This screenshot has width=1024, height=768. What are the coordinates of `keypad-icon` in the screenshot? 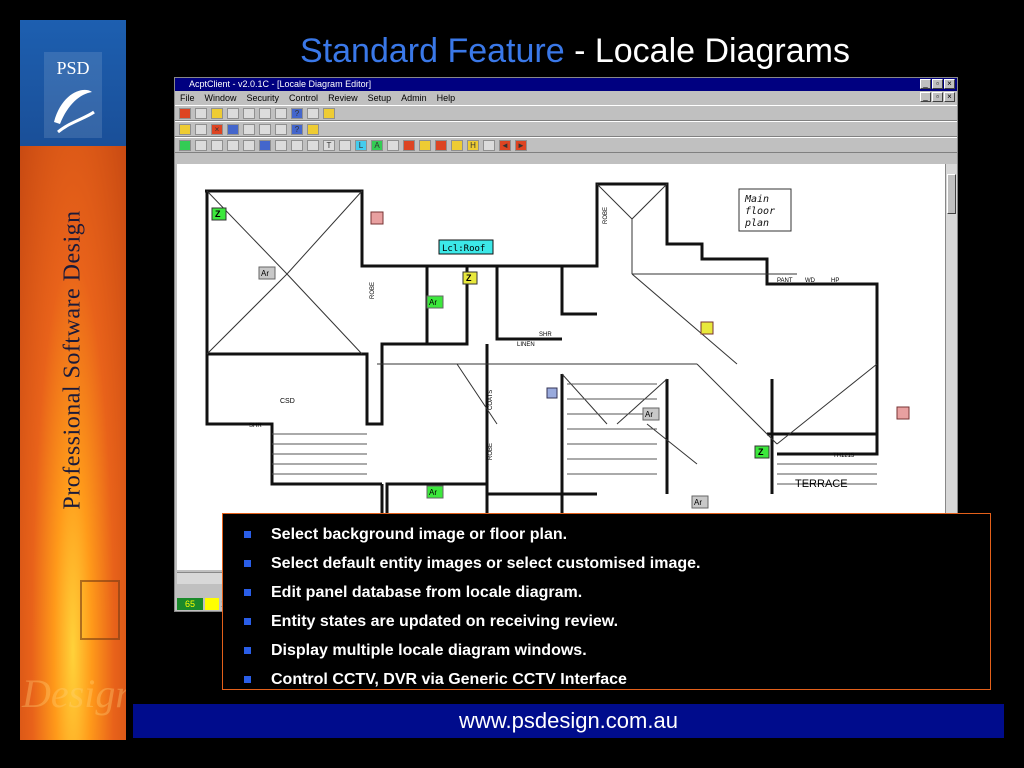 It's located at (249, 145).